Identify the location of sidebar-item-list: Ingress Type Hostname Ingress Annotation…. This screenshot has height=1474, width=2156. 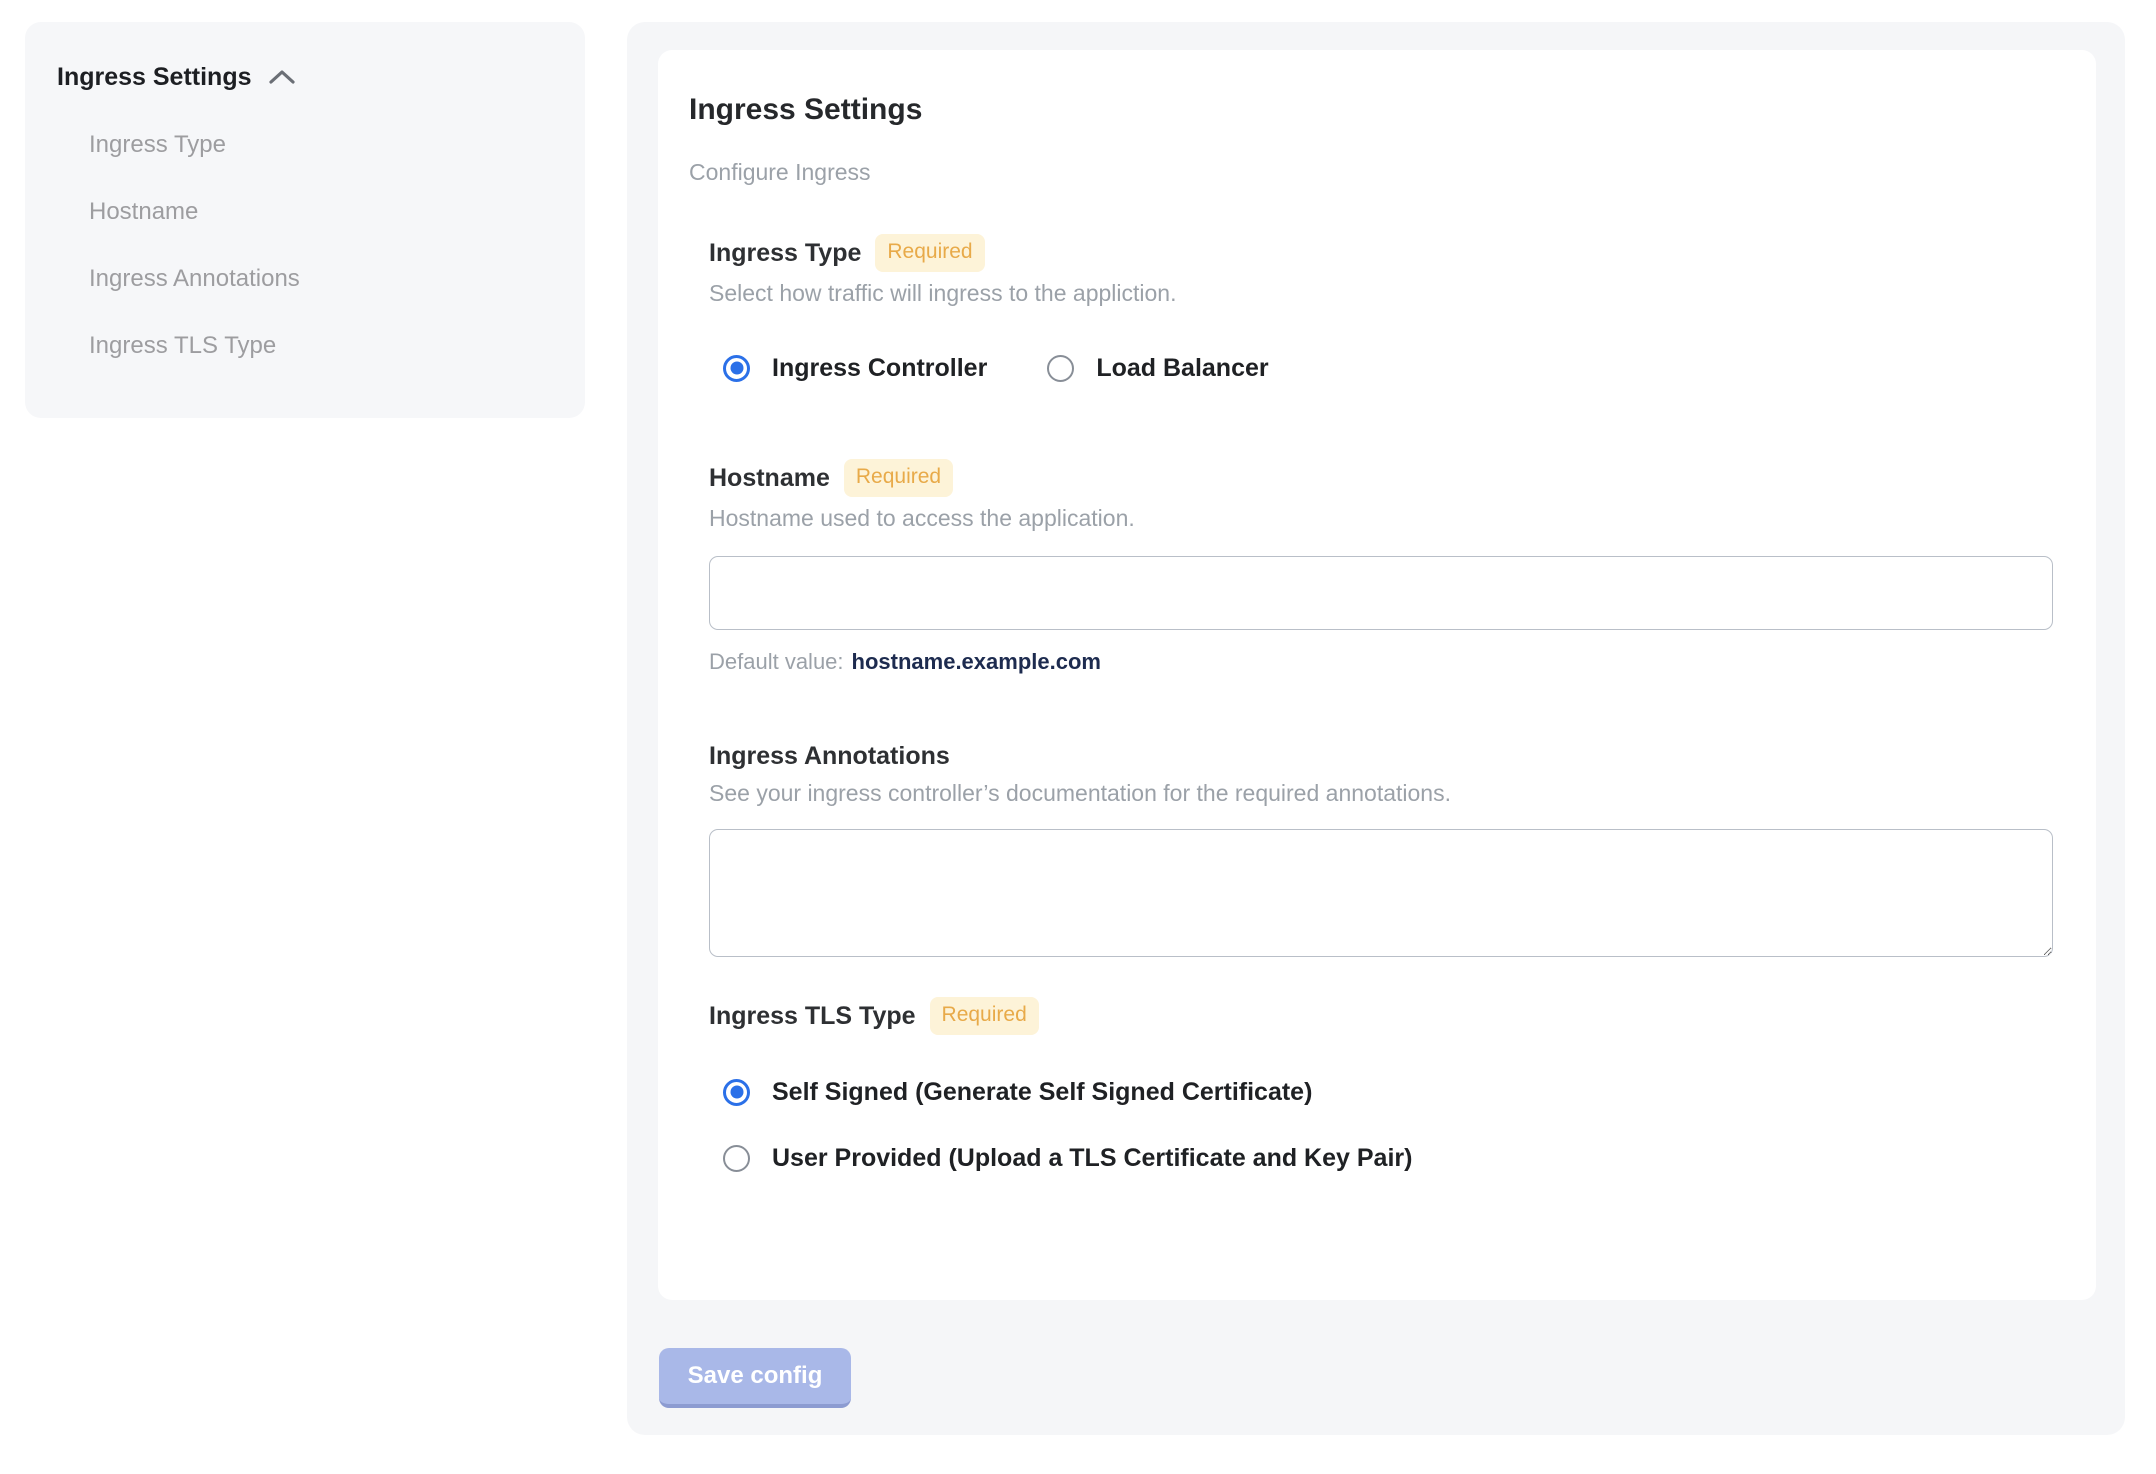
(321, 245).